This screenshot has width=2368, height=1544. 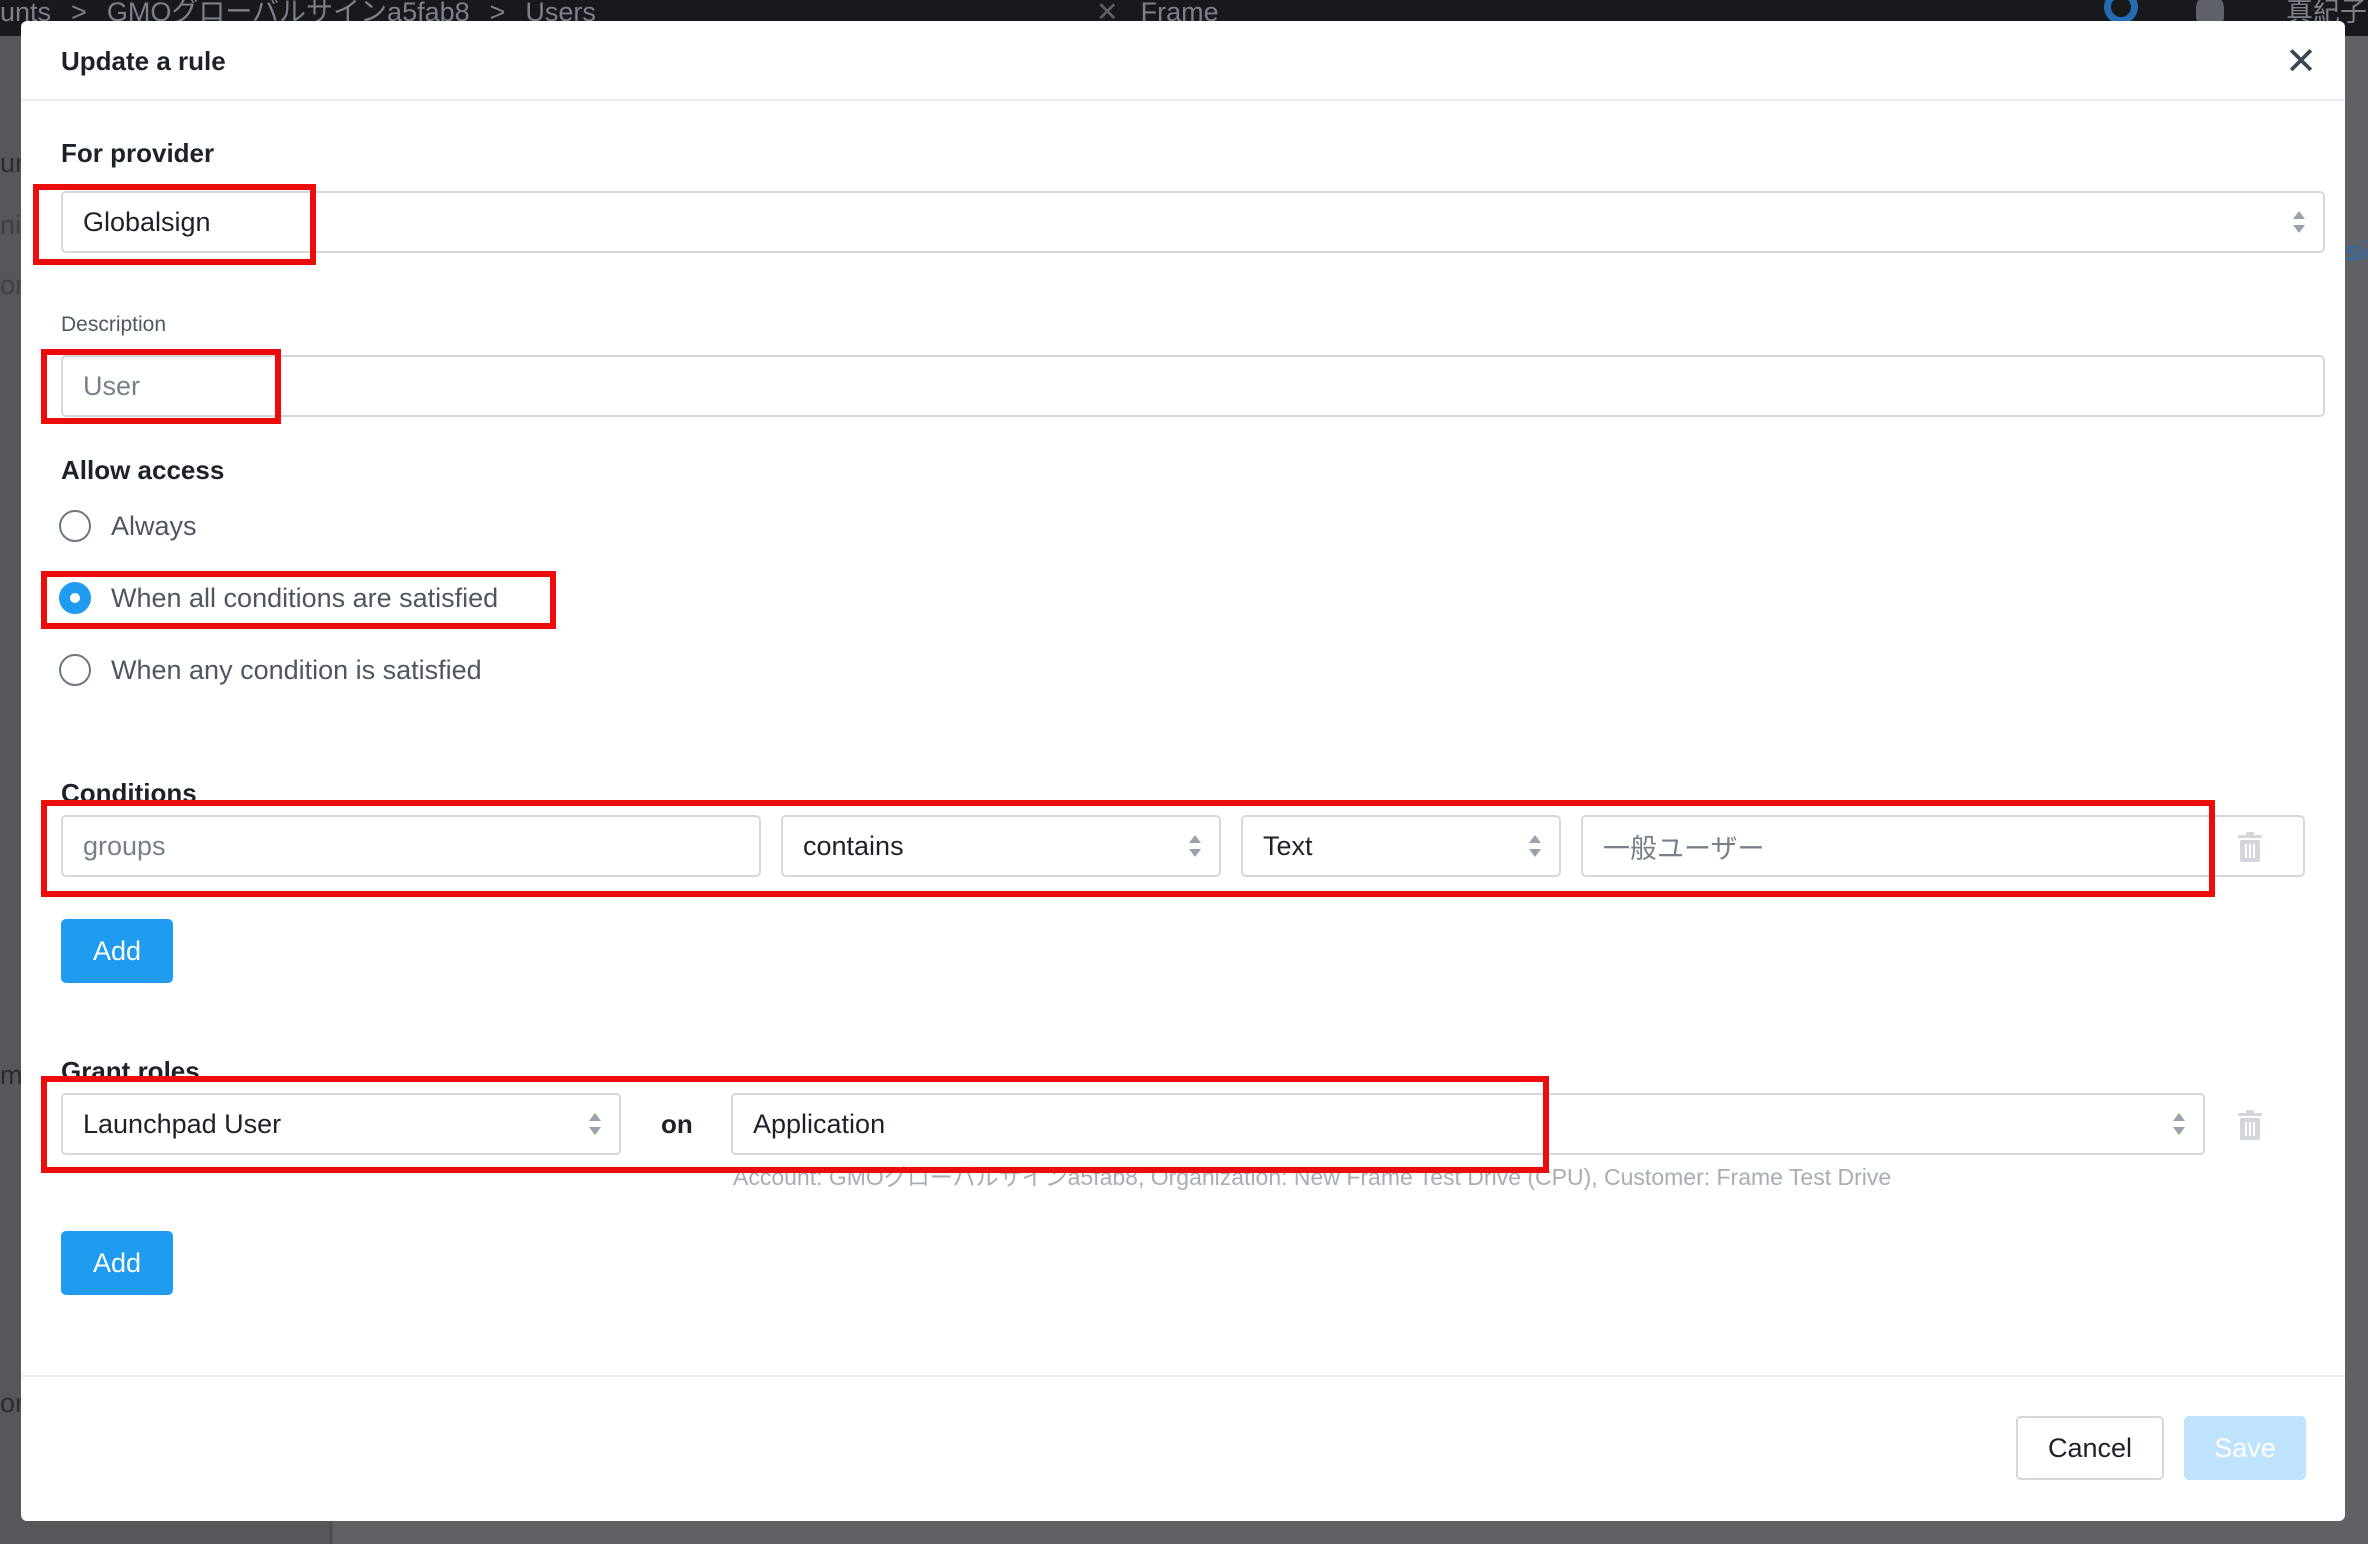 What do you see at coordinates (1468, 1124) in the screenshot?
I see `role-target-select: Application` at bounding box center [1468, 1124].